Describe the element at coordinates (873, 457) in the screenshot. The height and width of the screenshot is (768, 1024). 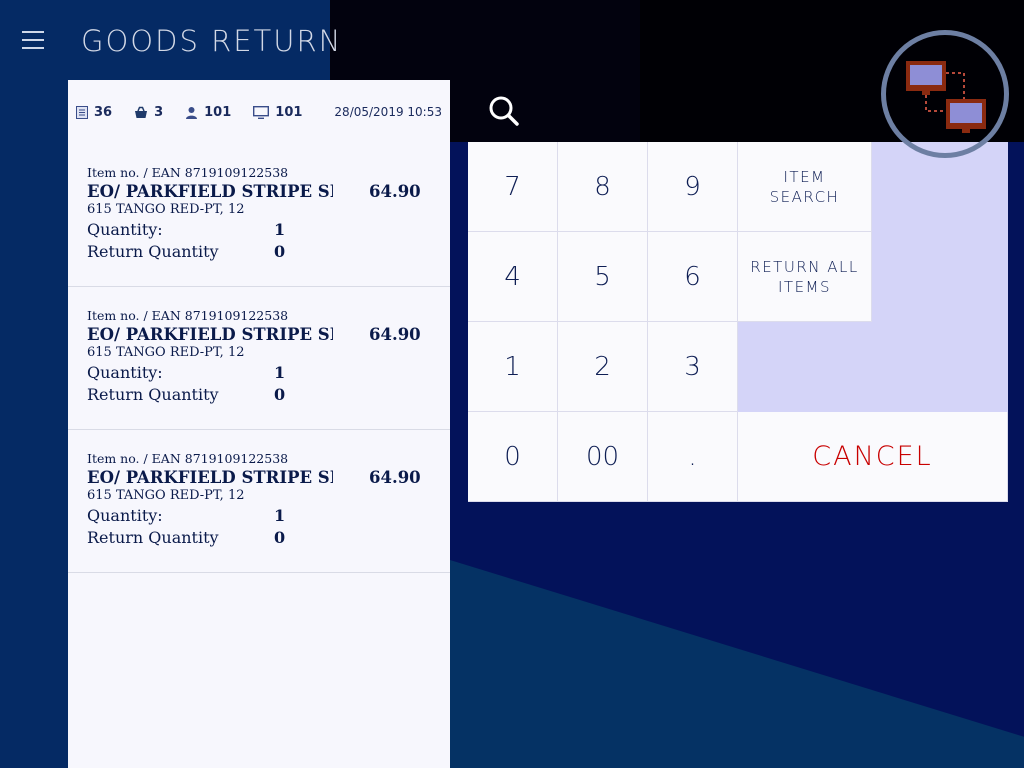
I see `cancel-button: CANCEL` at that location.